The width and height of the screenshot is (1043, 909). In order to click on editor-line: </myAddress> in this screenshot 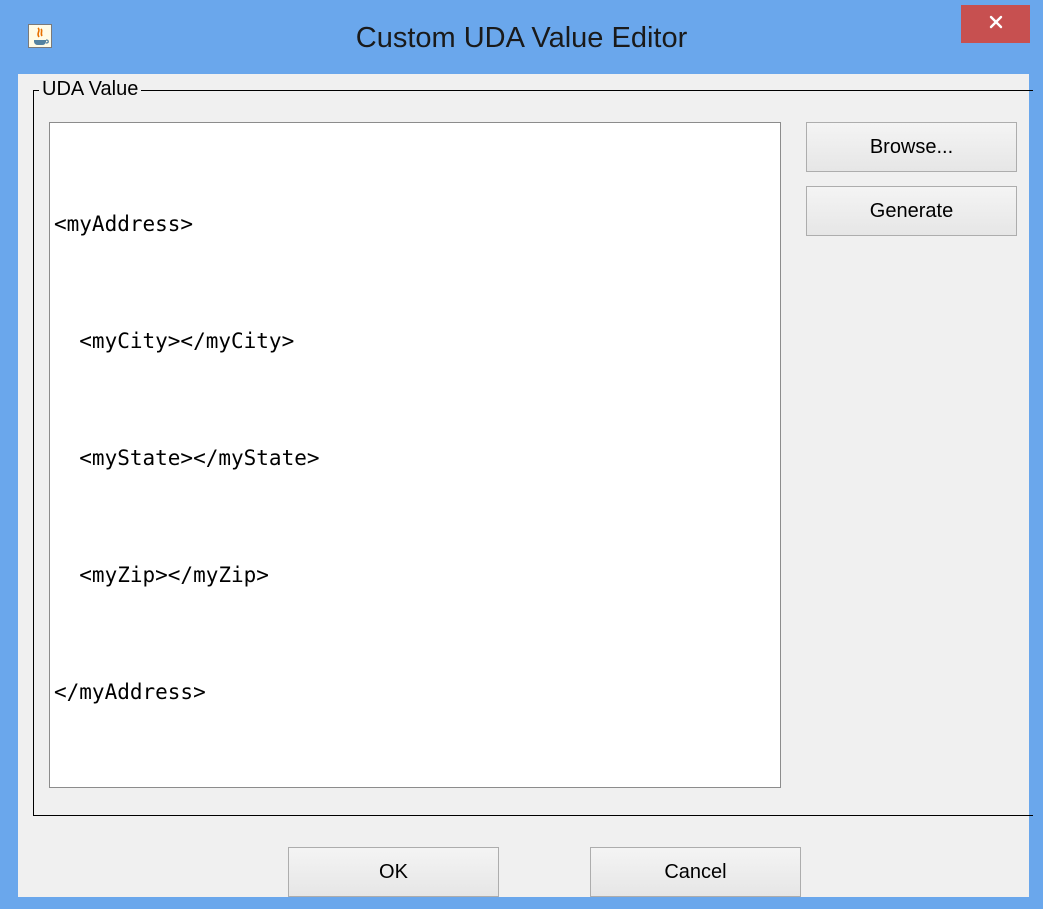, I will do `click(130, 692)`.